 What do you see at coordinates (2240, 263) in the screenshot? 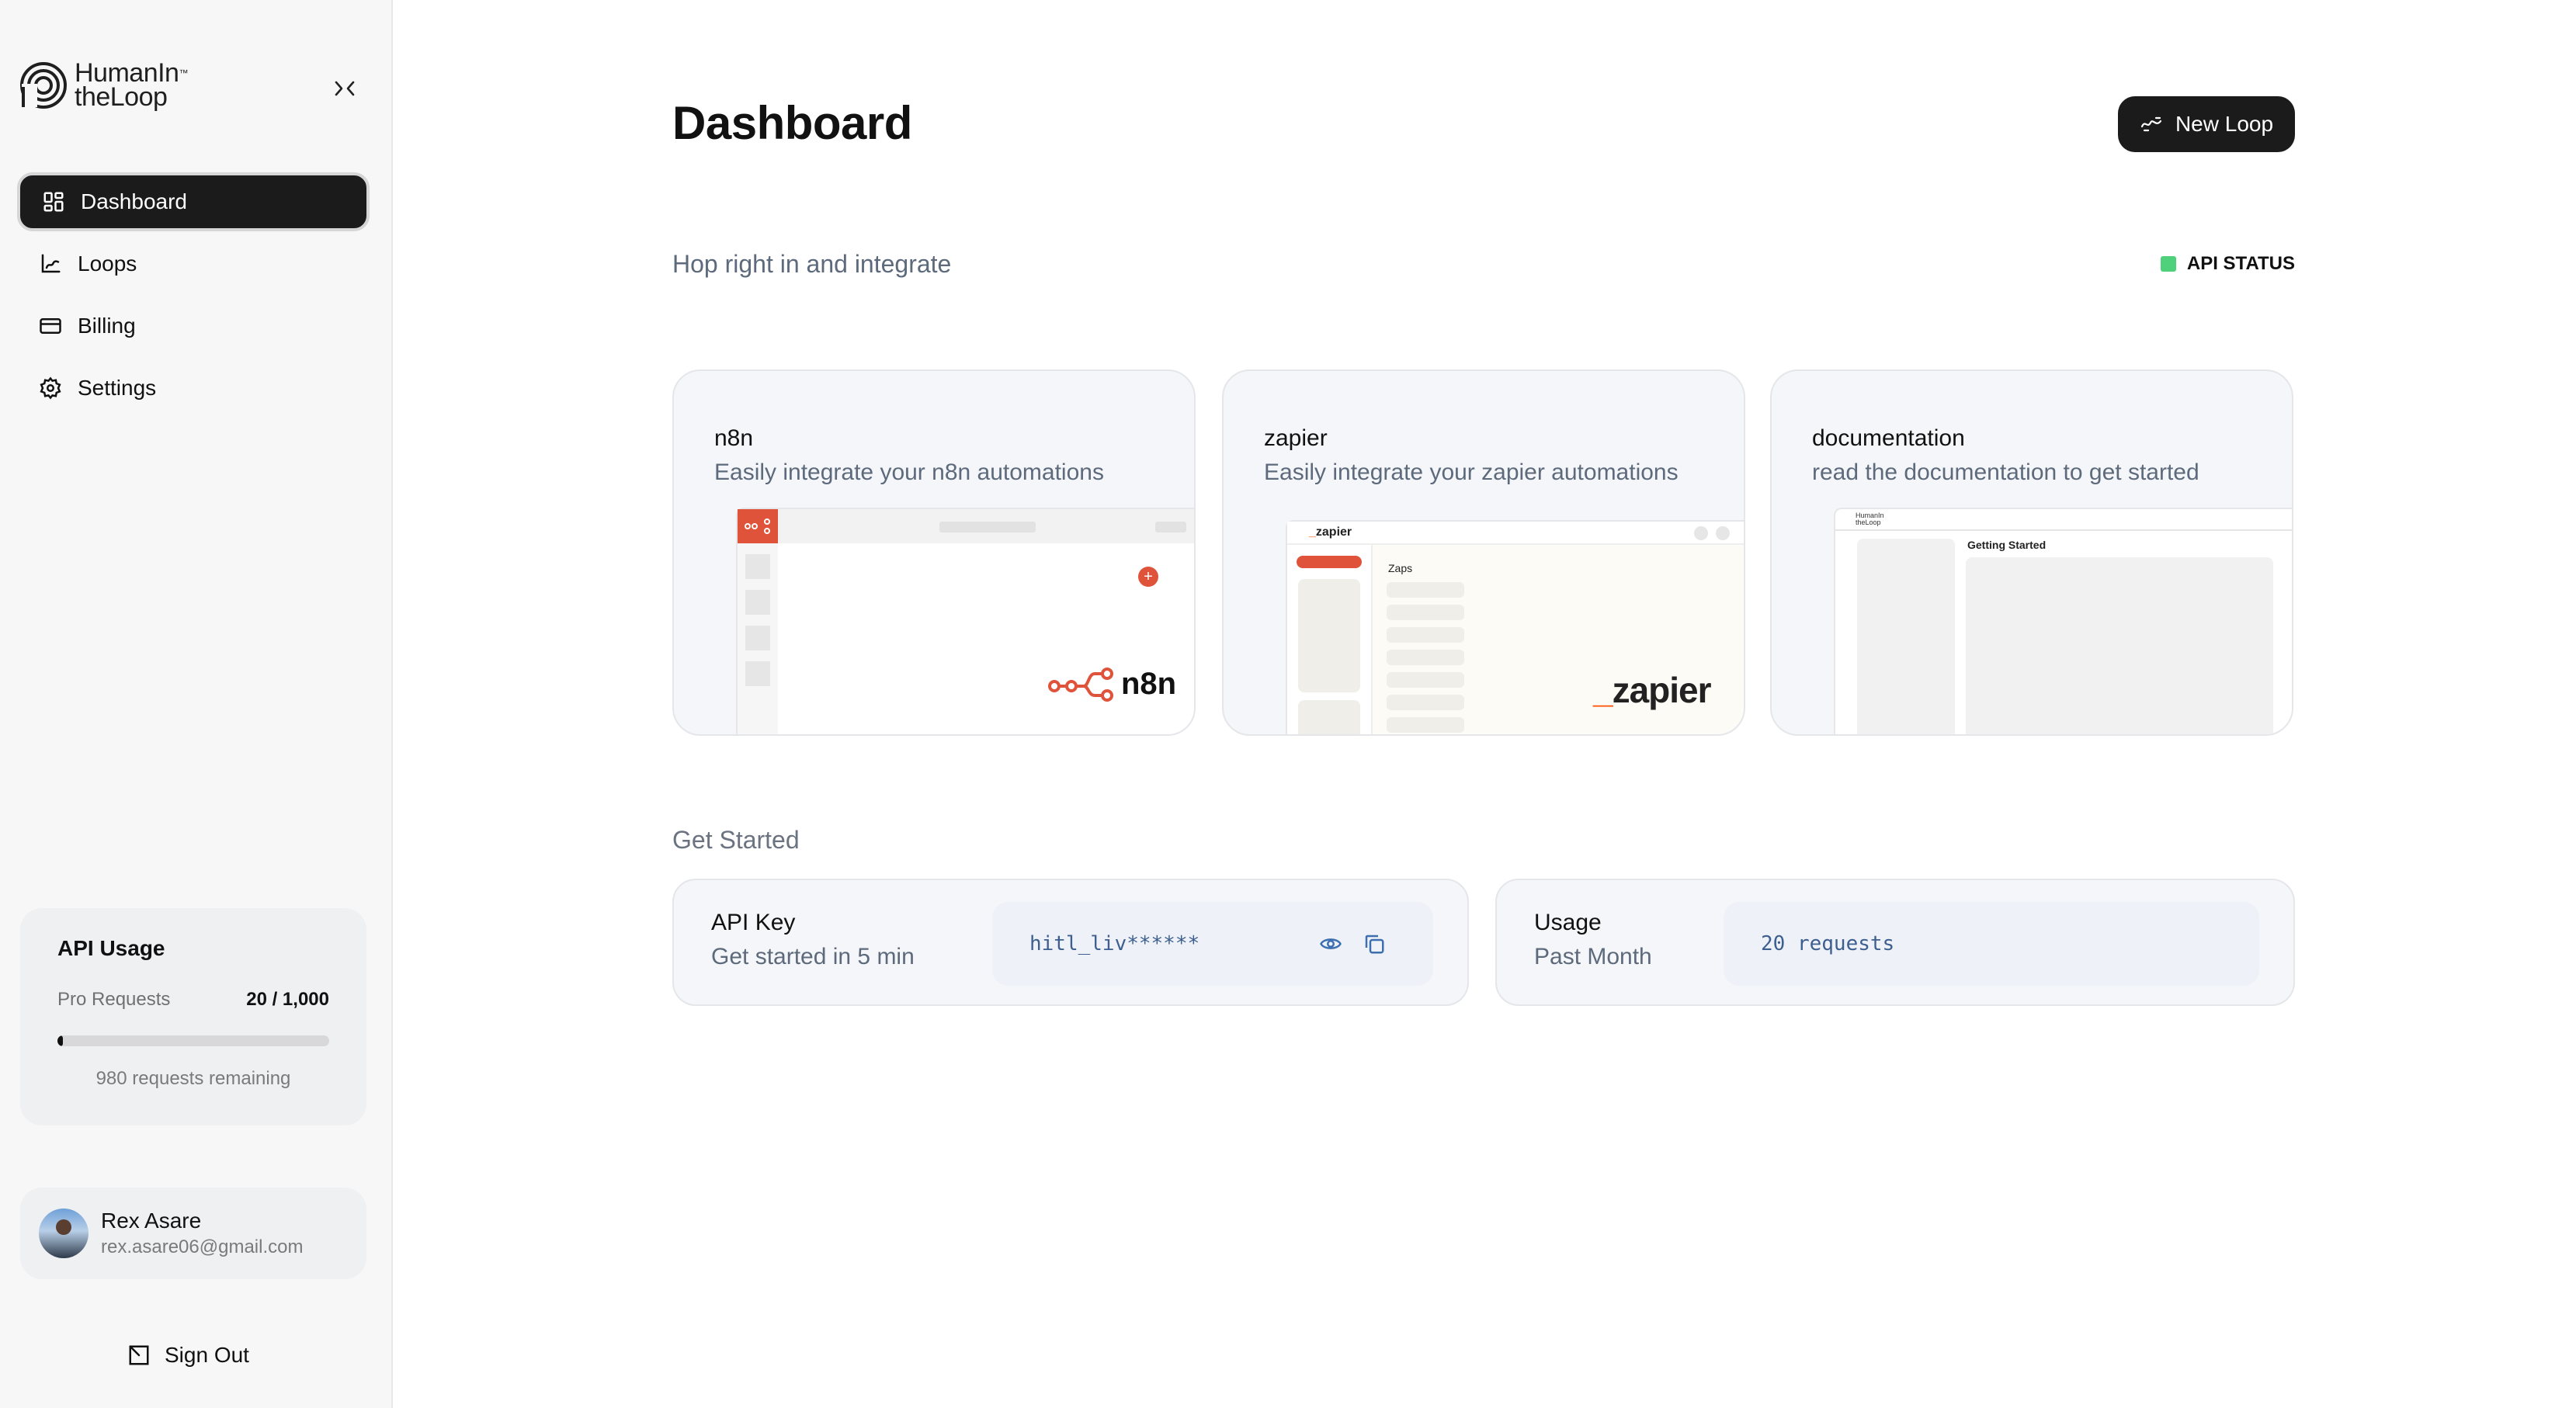
I see `api-status-label: API STATUS` at bounding box center [2240, 263].